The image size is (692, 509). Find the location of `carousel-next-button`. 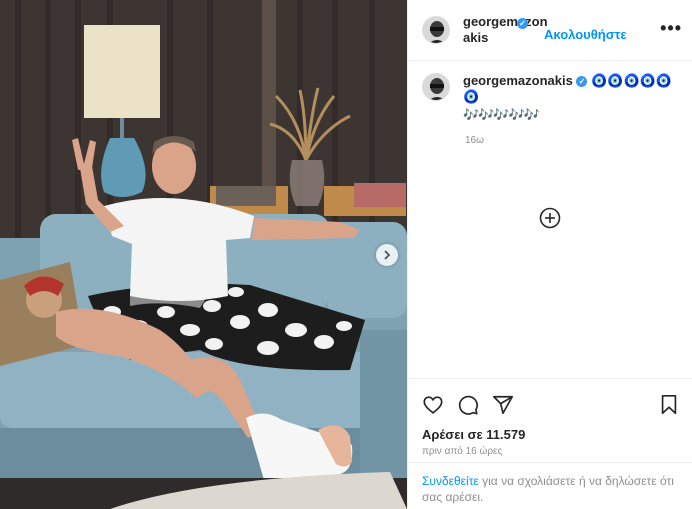

carousel-next-button is located at coordinates (387, 255).